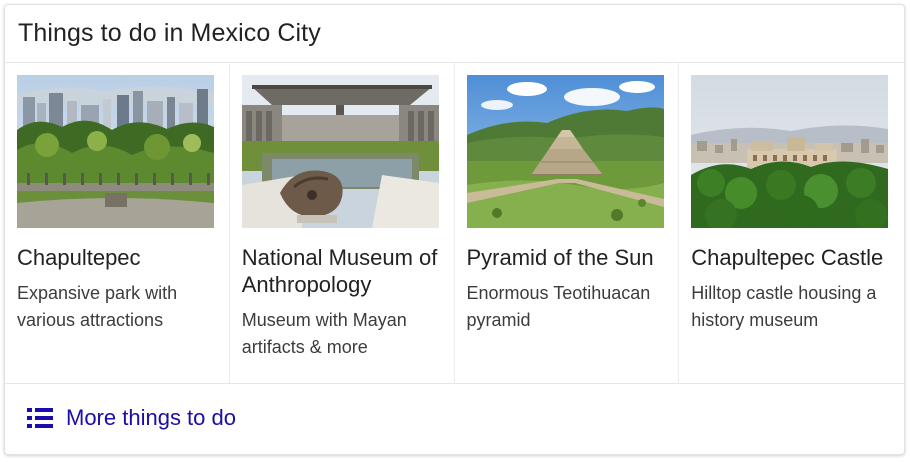 This screenshot has width=910, height=462. Describe the element at coordinates (454, 383) in the screenshot. I see `footer-divider` at that location.